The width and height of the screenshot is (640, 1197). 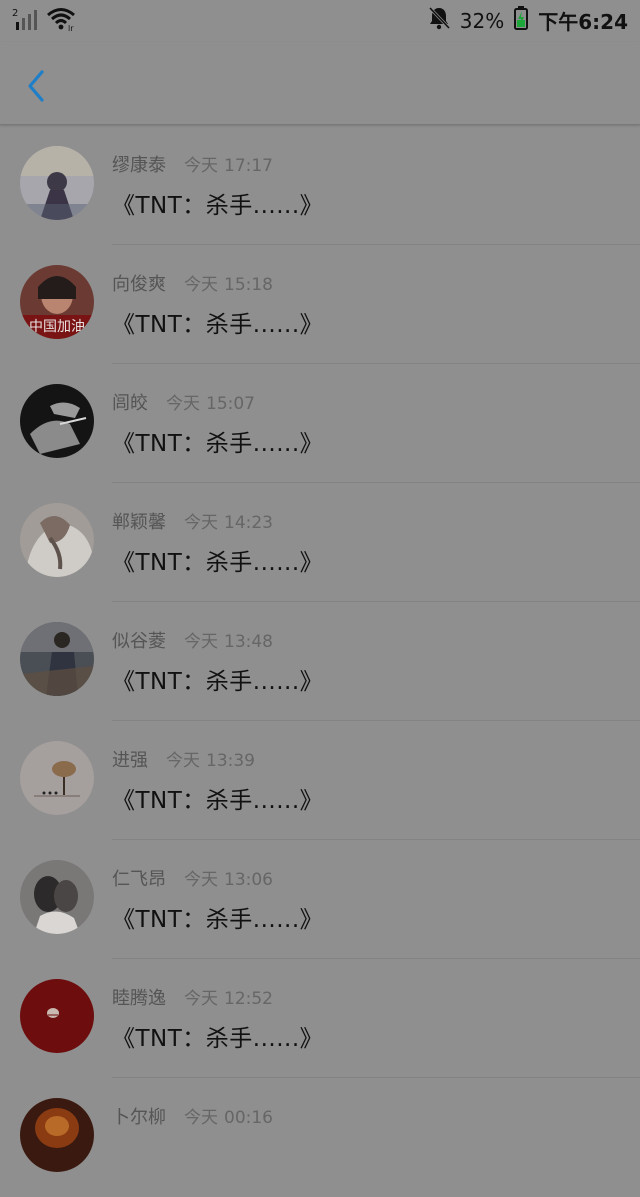 What do you see at coordinates (139, 640) in the screenshot?
I see `author-name: 似谷菱` at bounding box center [139, 640].